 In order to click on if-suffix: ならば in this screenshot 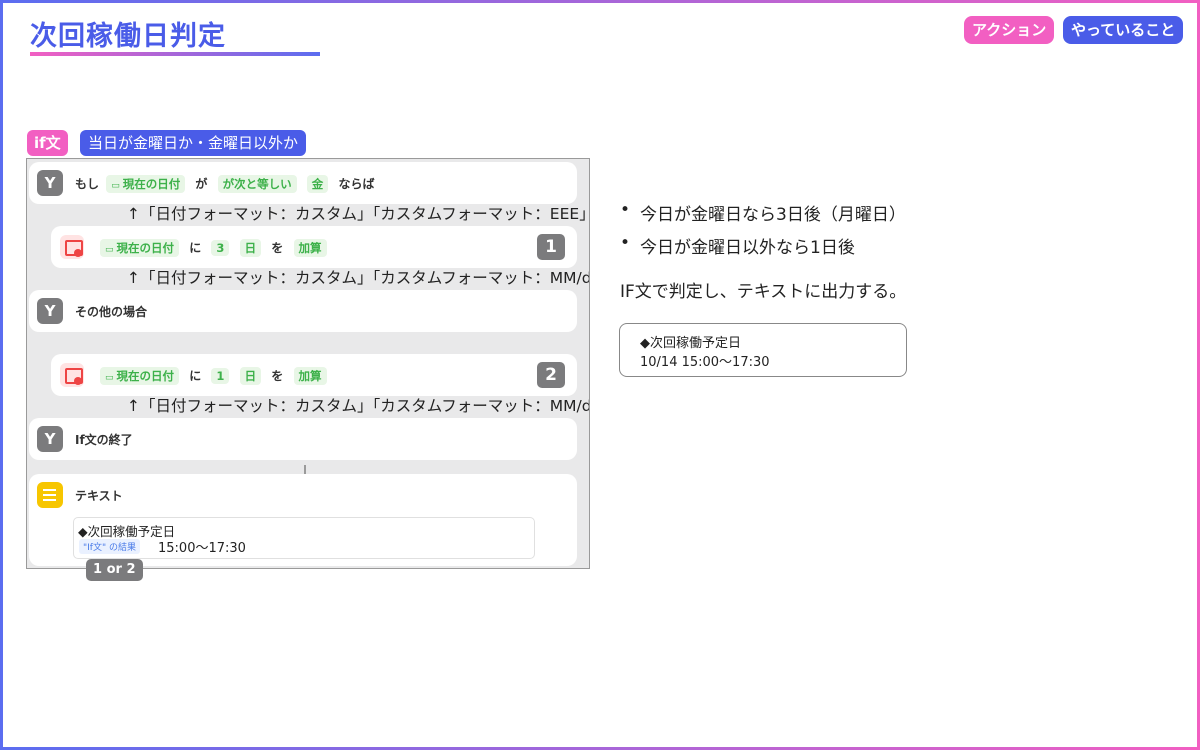, I will do `click(356, 184)`.